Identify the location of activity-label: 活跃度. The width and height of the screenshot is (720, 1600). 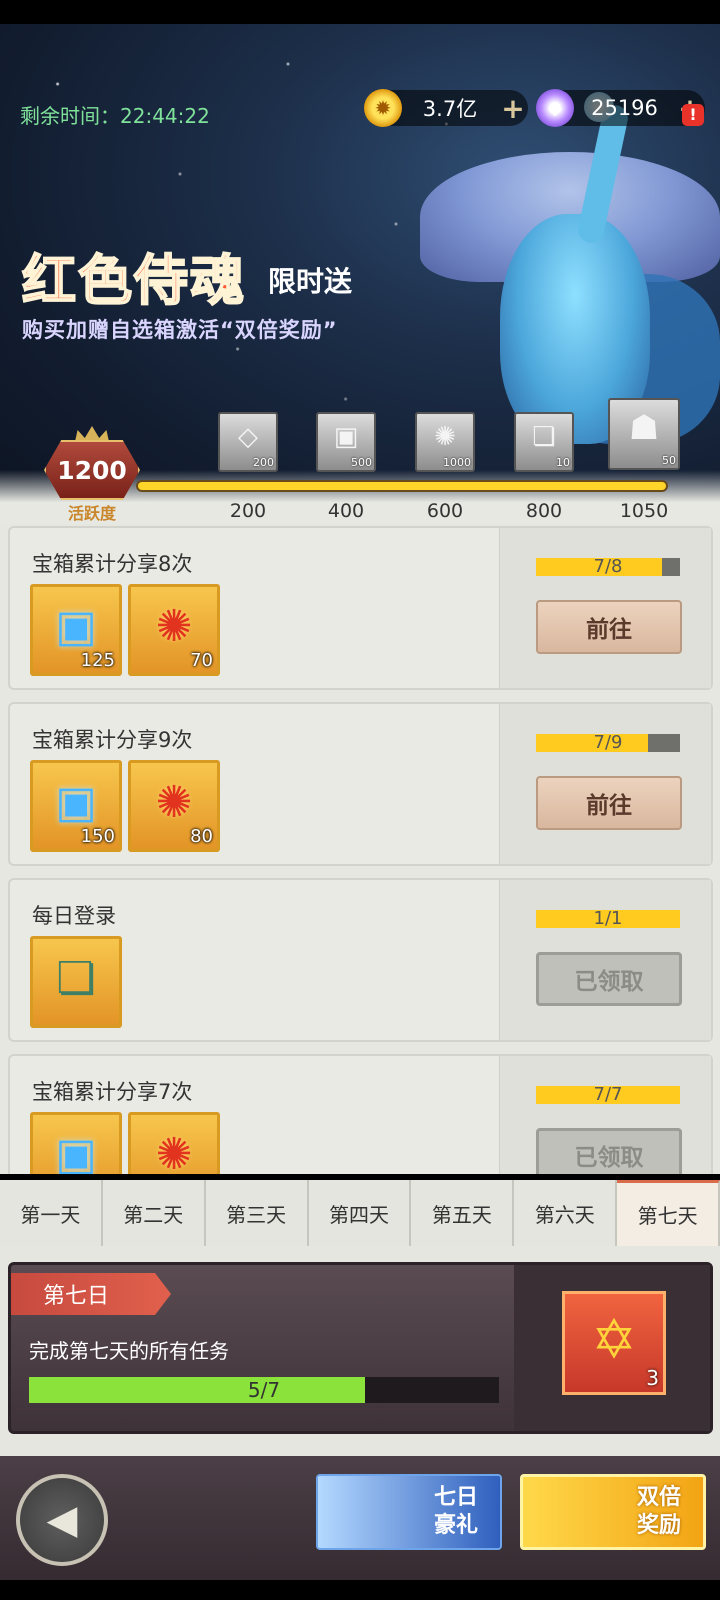
(91, 513).